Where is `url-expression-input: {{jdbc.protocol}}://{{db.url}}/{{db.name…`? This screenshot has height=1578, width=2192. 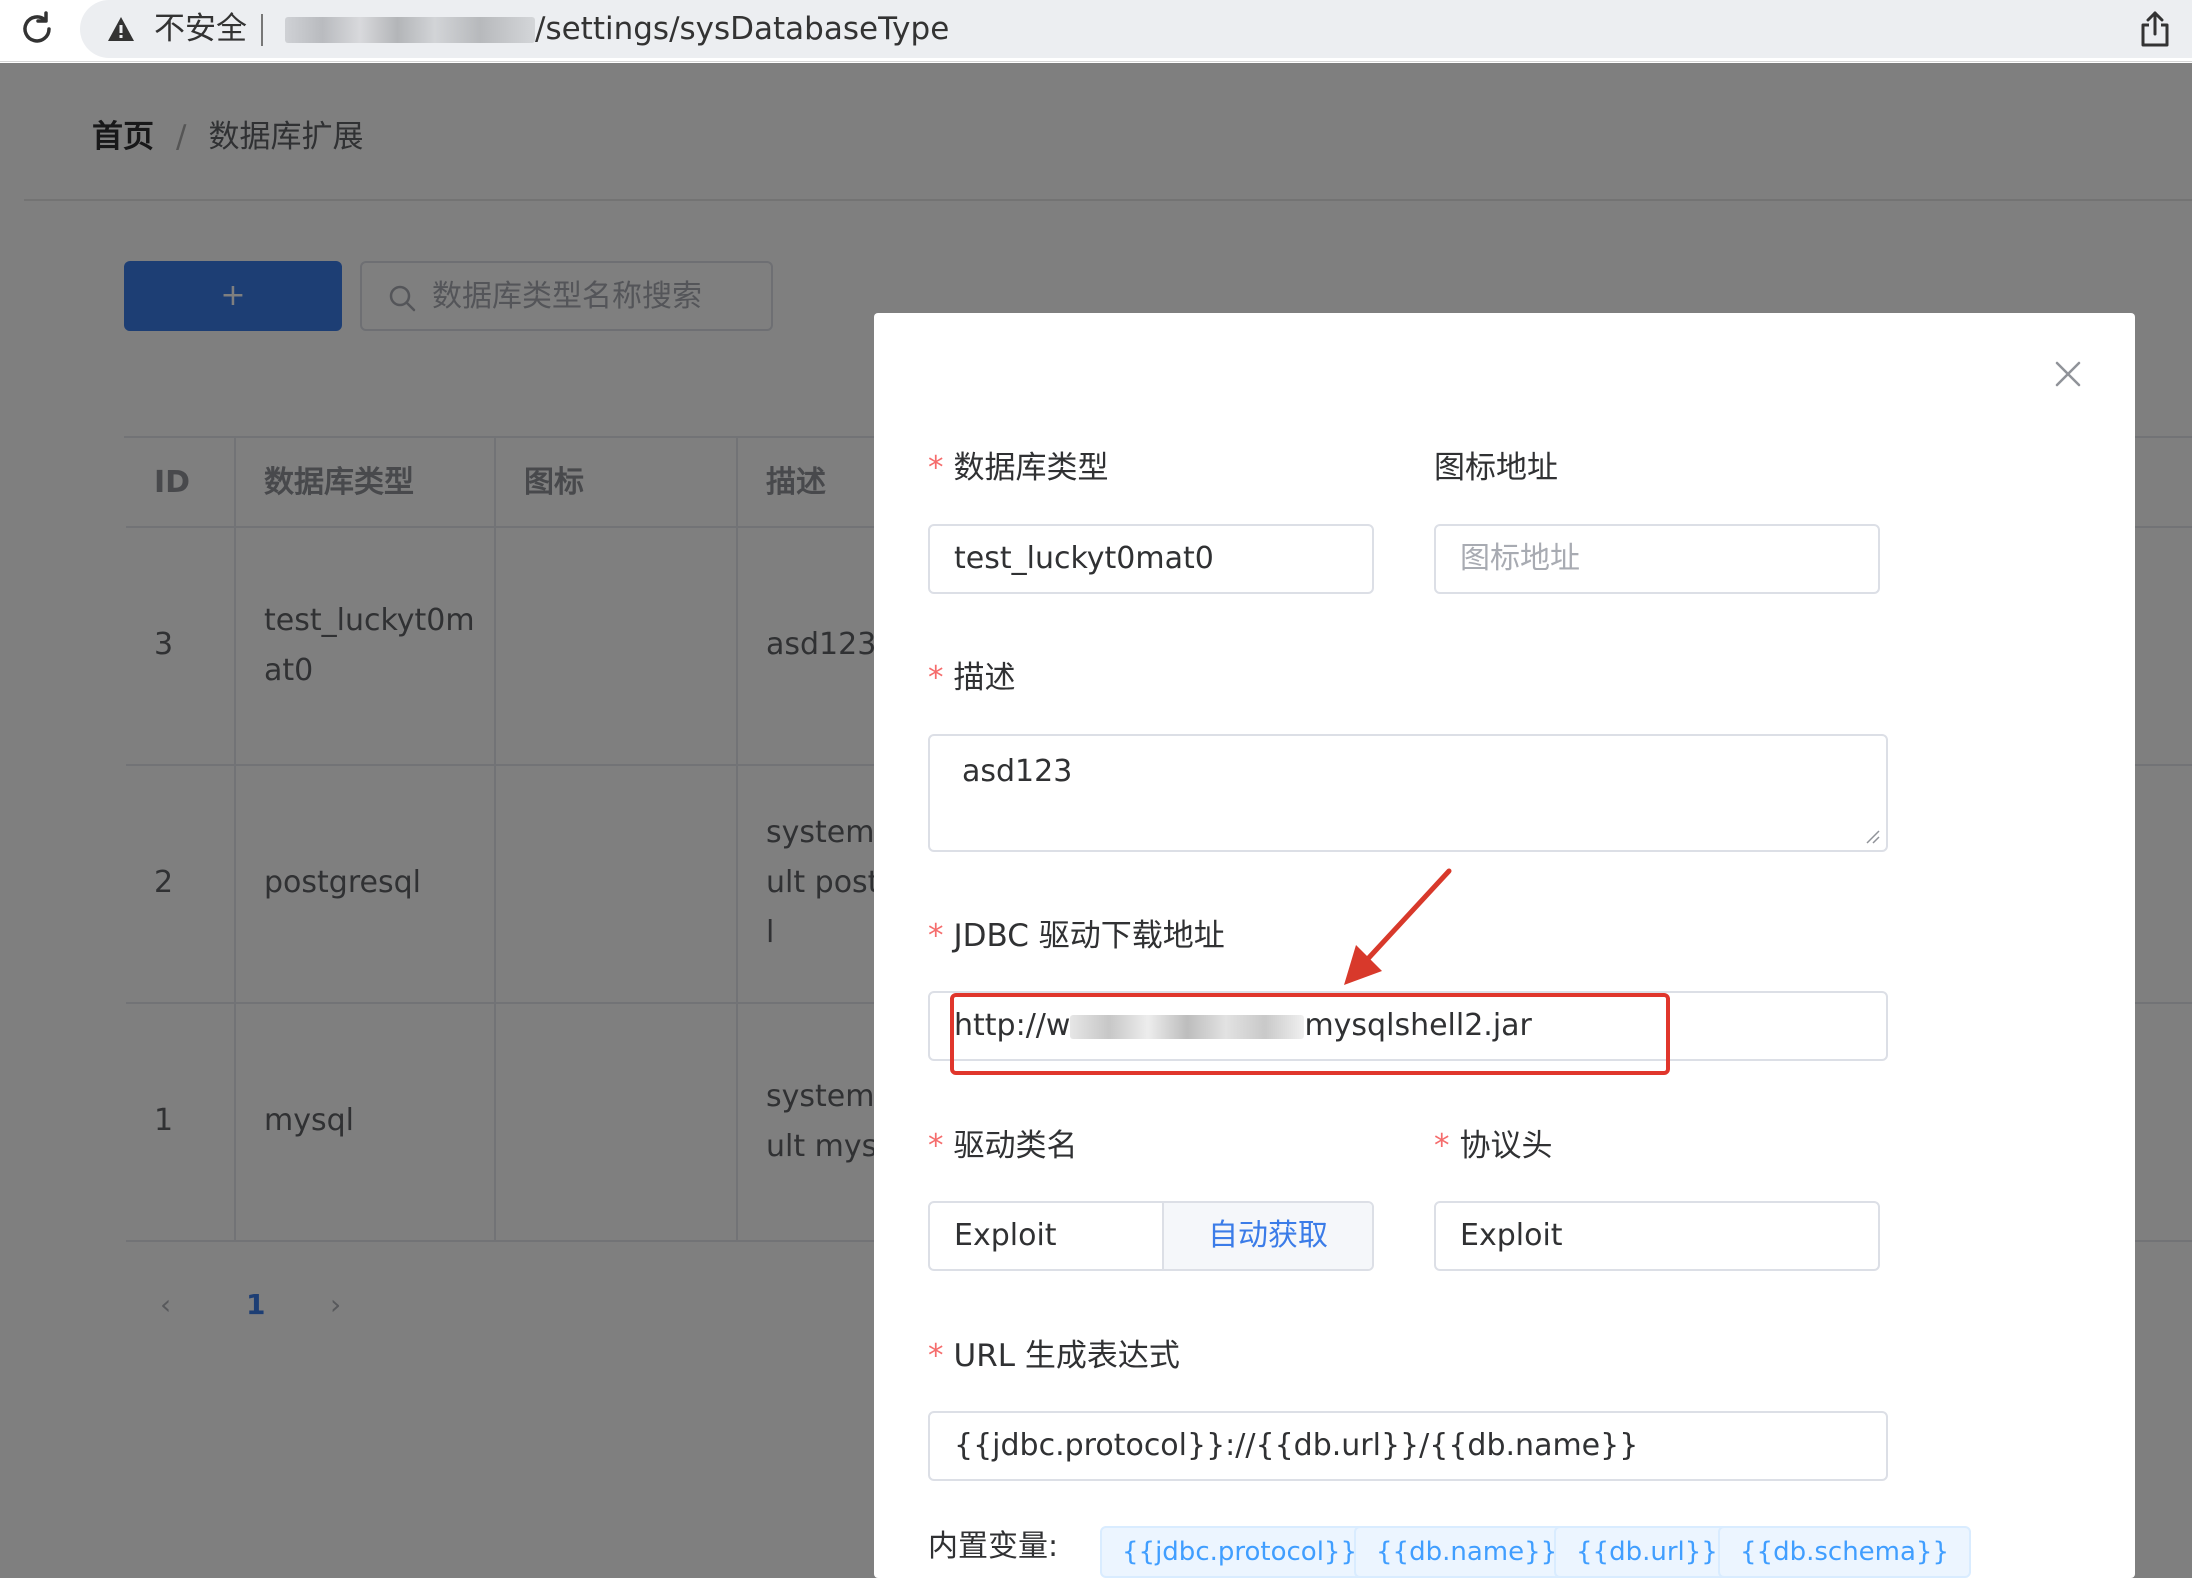 url-expression-input: {{jdbc.protocol}}://{{db.url}}/{{db.name… is located at coordinates (1408, 1446).